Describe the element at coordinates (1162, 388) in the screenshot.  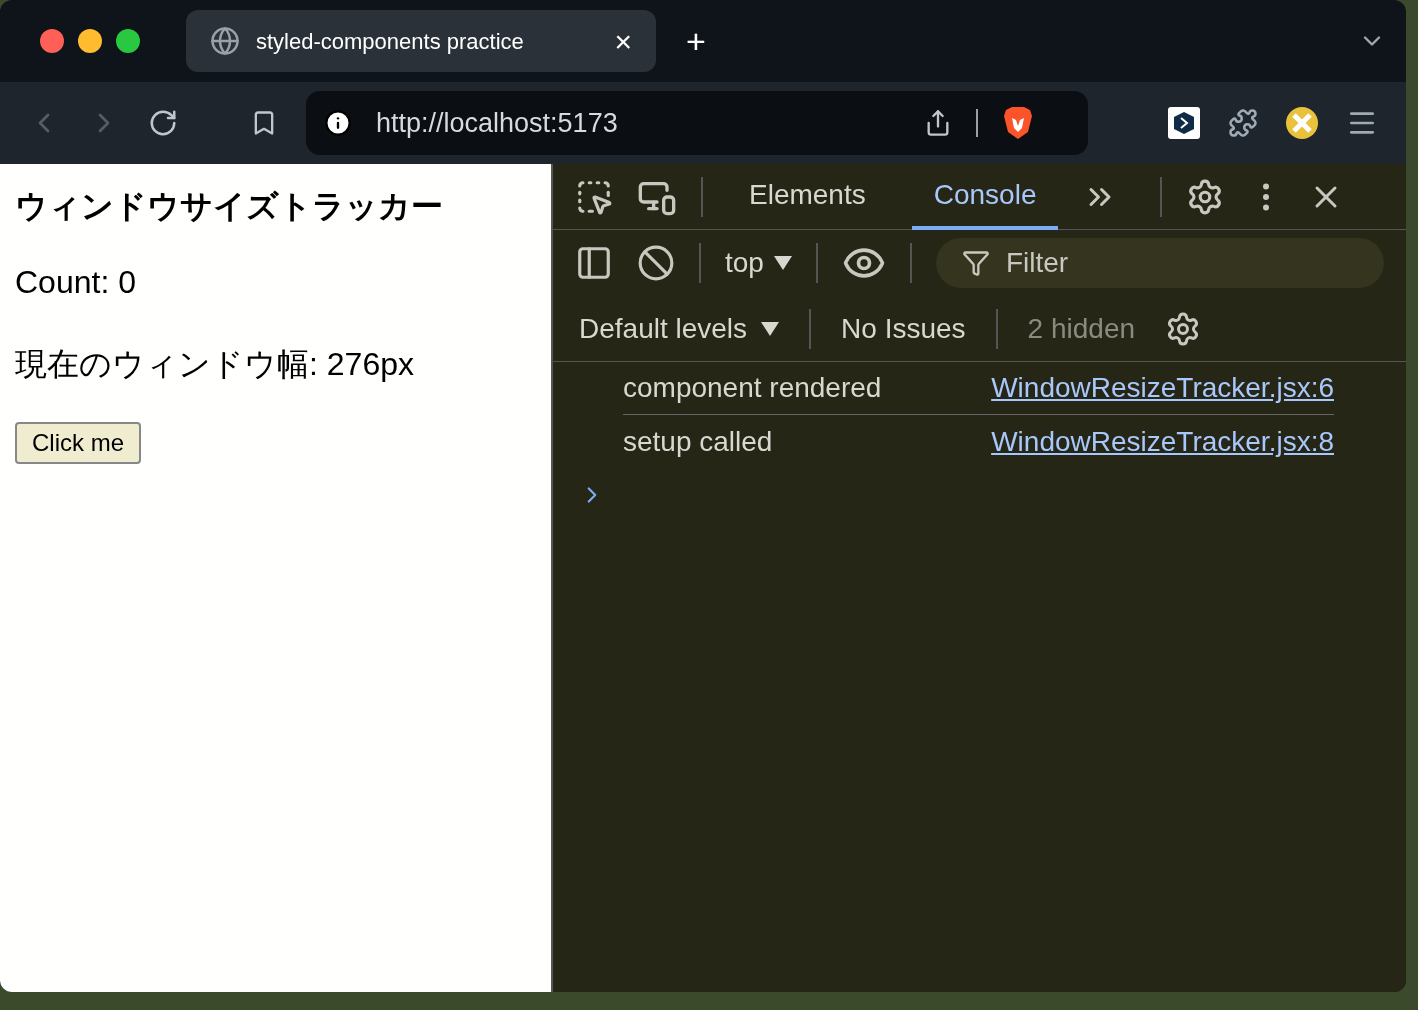
I see `source-link: WindowResizeTracker.jsx:6` at that location.